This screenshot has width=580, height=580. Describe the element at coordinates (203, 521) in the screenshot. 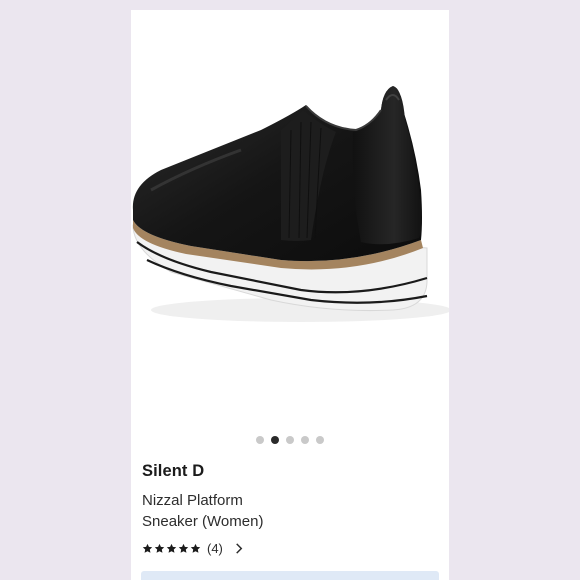

I see `product-title-line-2: Sneaker (Women)` at that location.